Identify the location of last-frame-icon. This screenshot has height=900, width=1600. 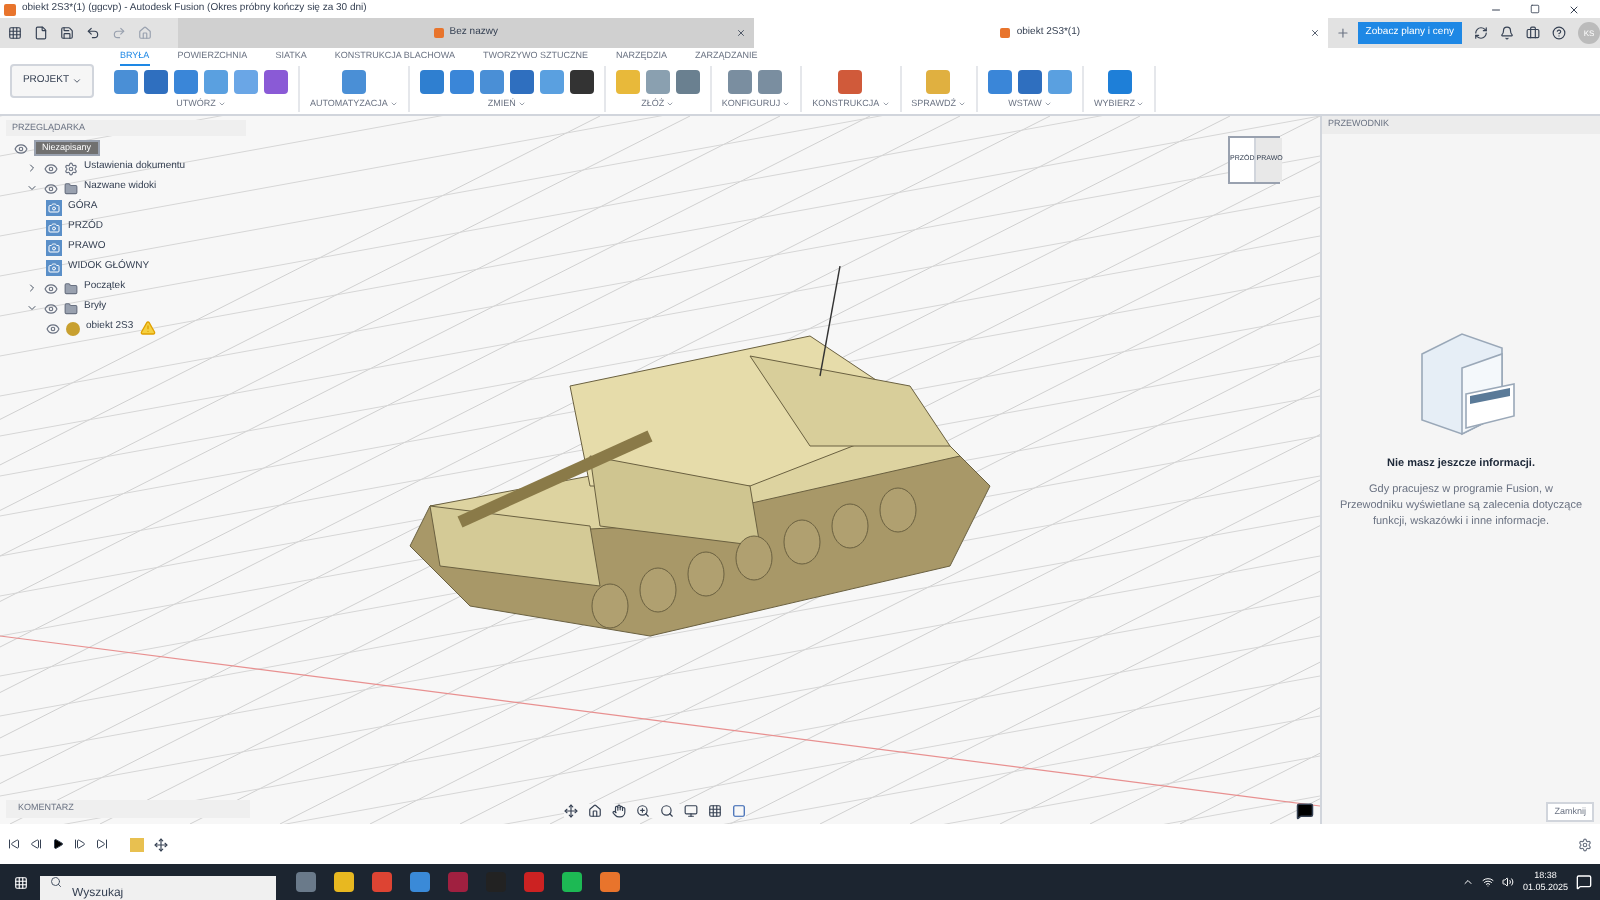
(102, 844).